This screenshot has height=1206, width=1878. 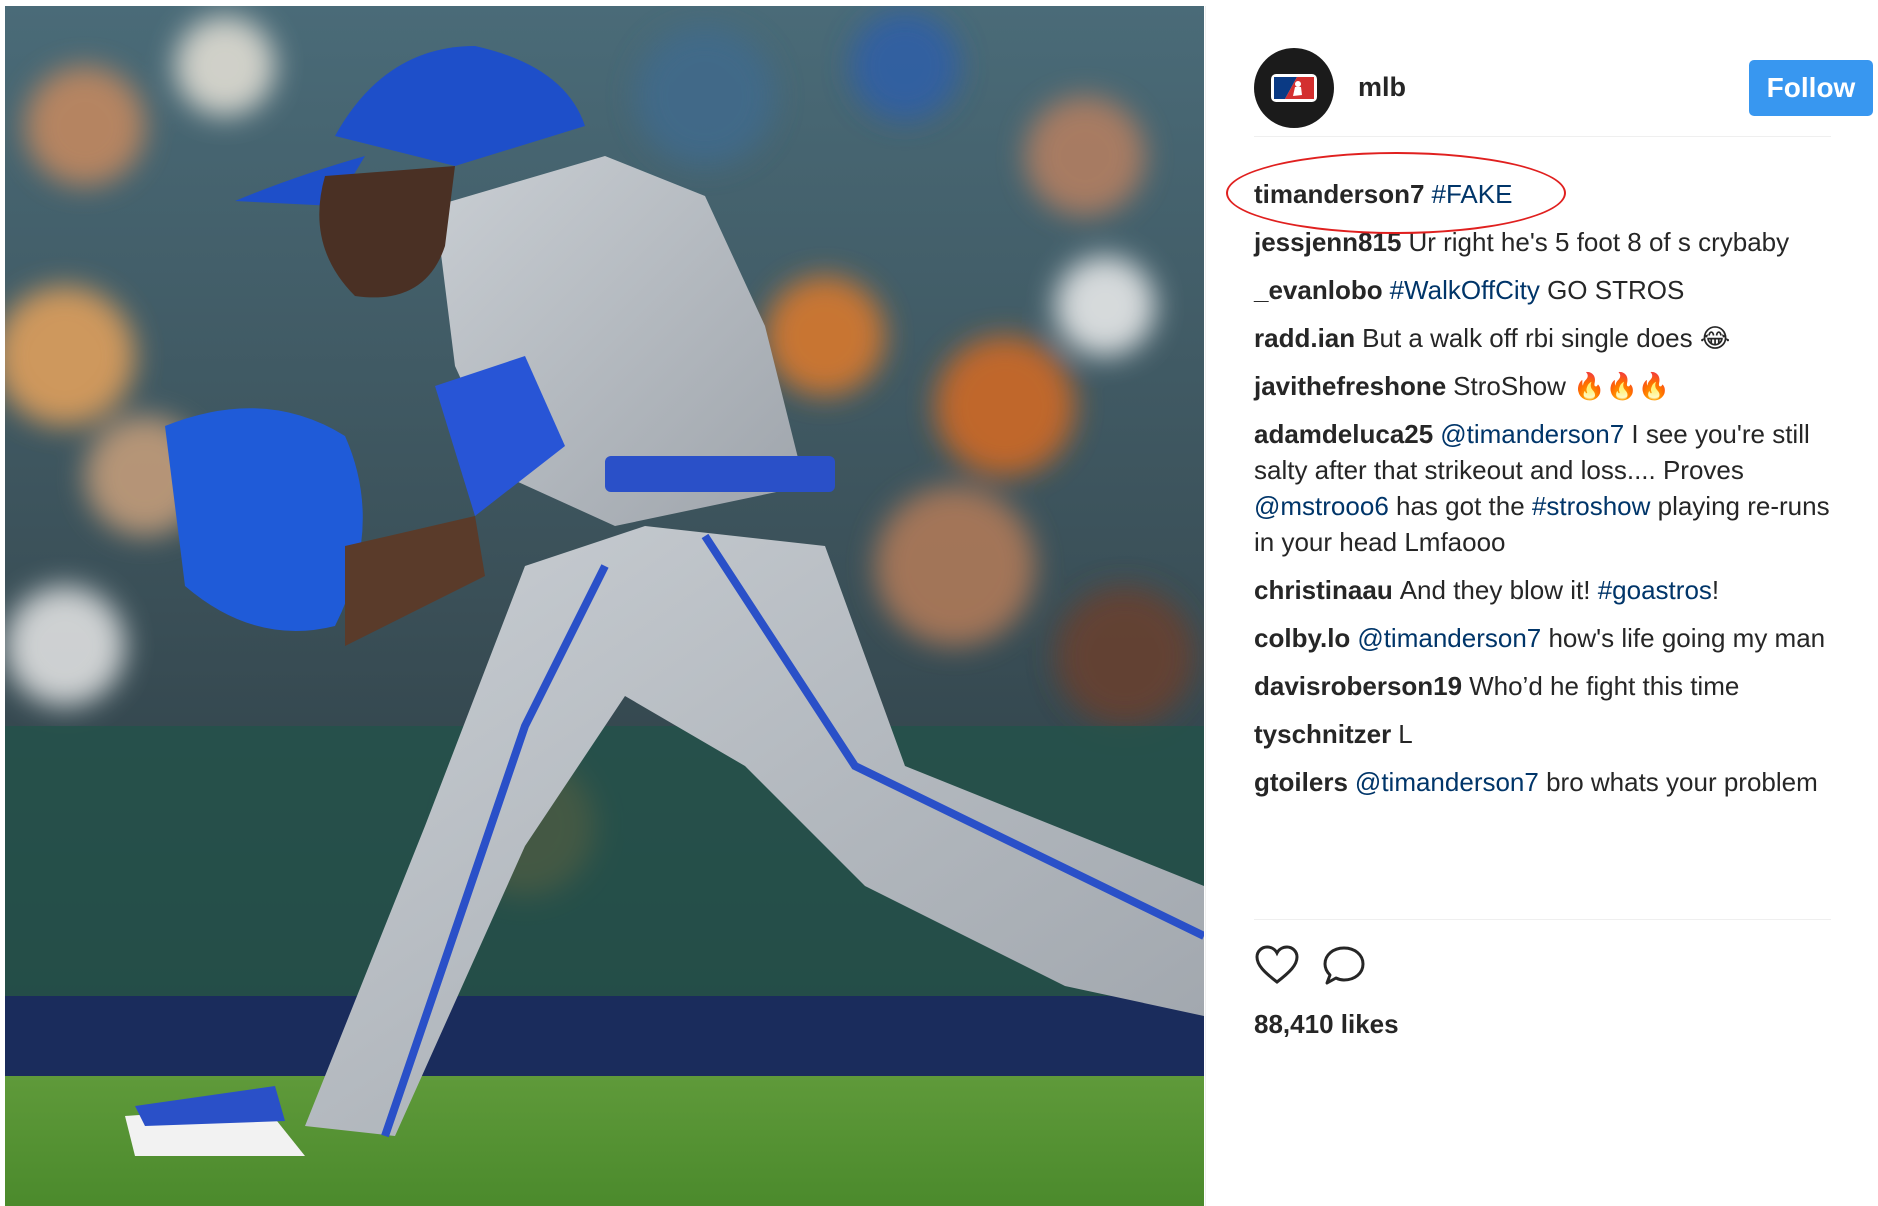 What do you see at coordinates (1528, 193) in the screenshot?
I see `post-caption: timanderson7 #FAKE` at bounding box center [1528, 193].